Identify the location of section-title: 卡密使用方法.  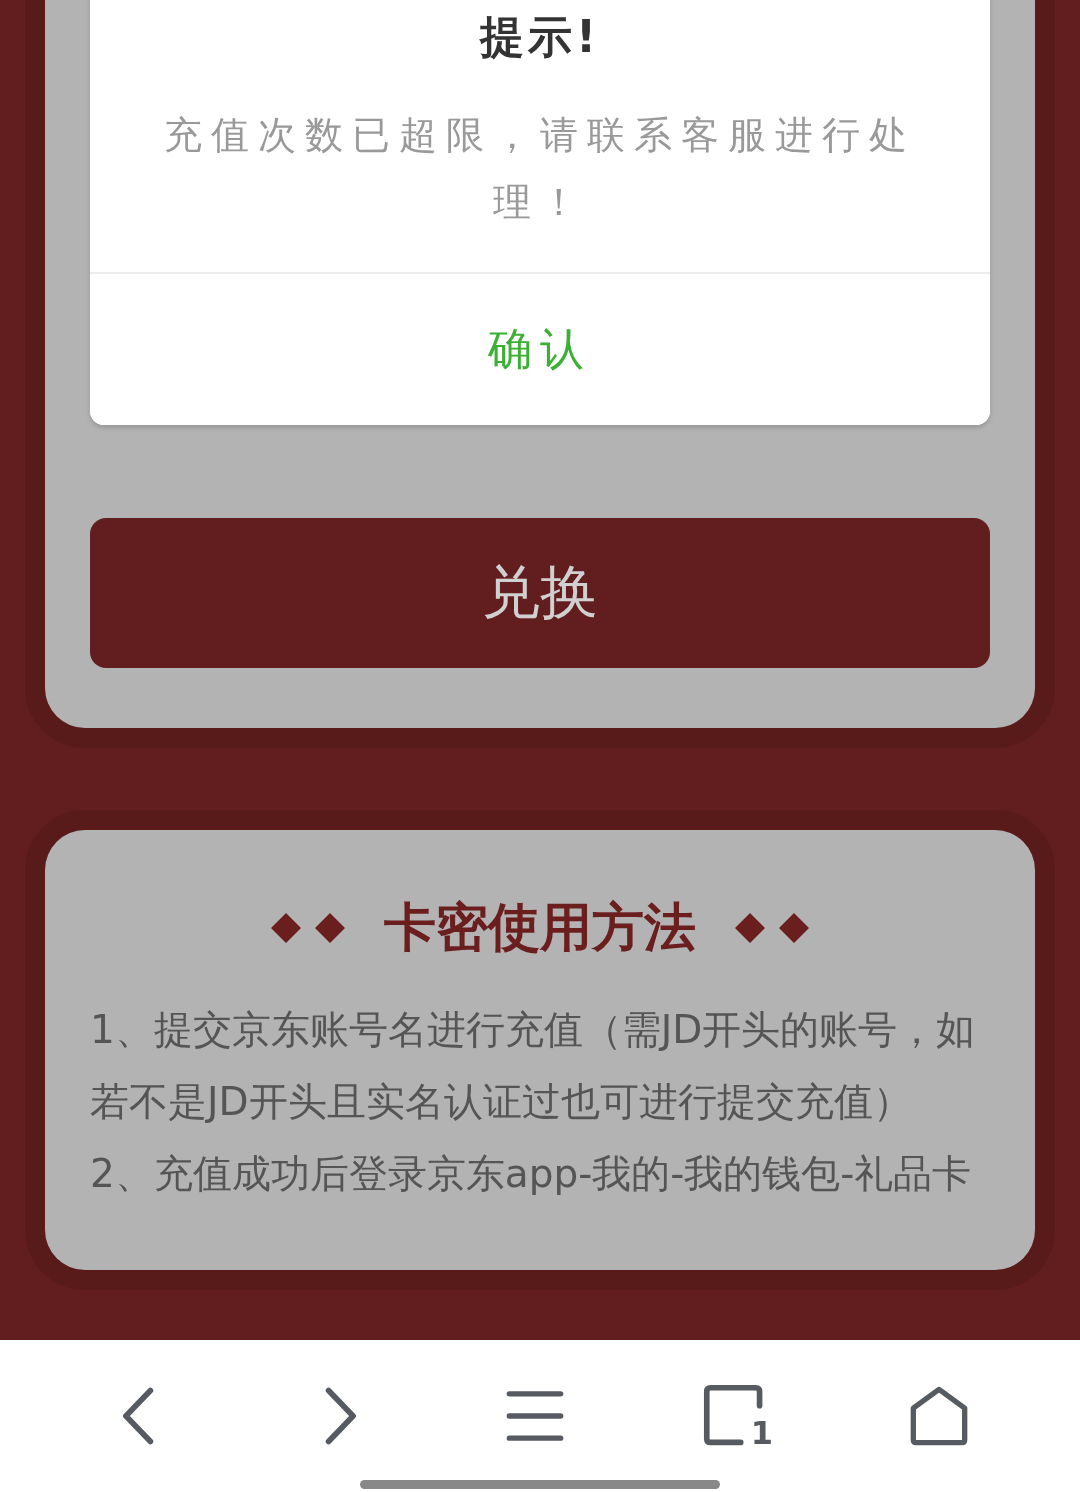
(540, 927).